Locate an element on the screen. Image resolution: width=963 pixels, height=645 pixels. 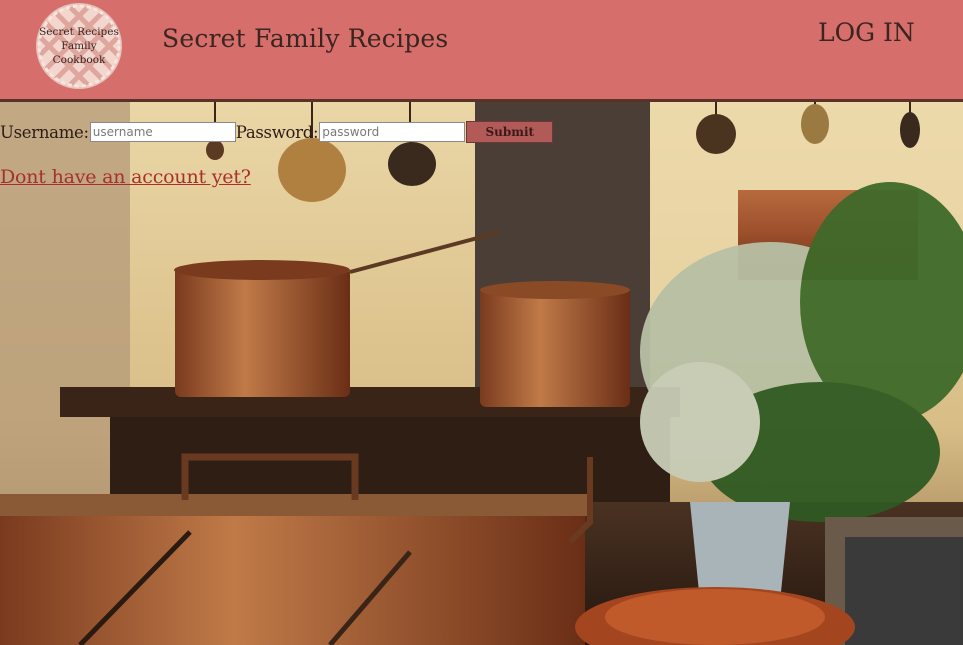
password-input is located at coordinates (392, 132).